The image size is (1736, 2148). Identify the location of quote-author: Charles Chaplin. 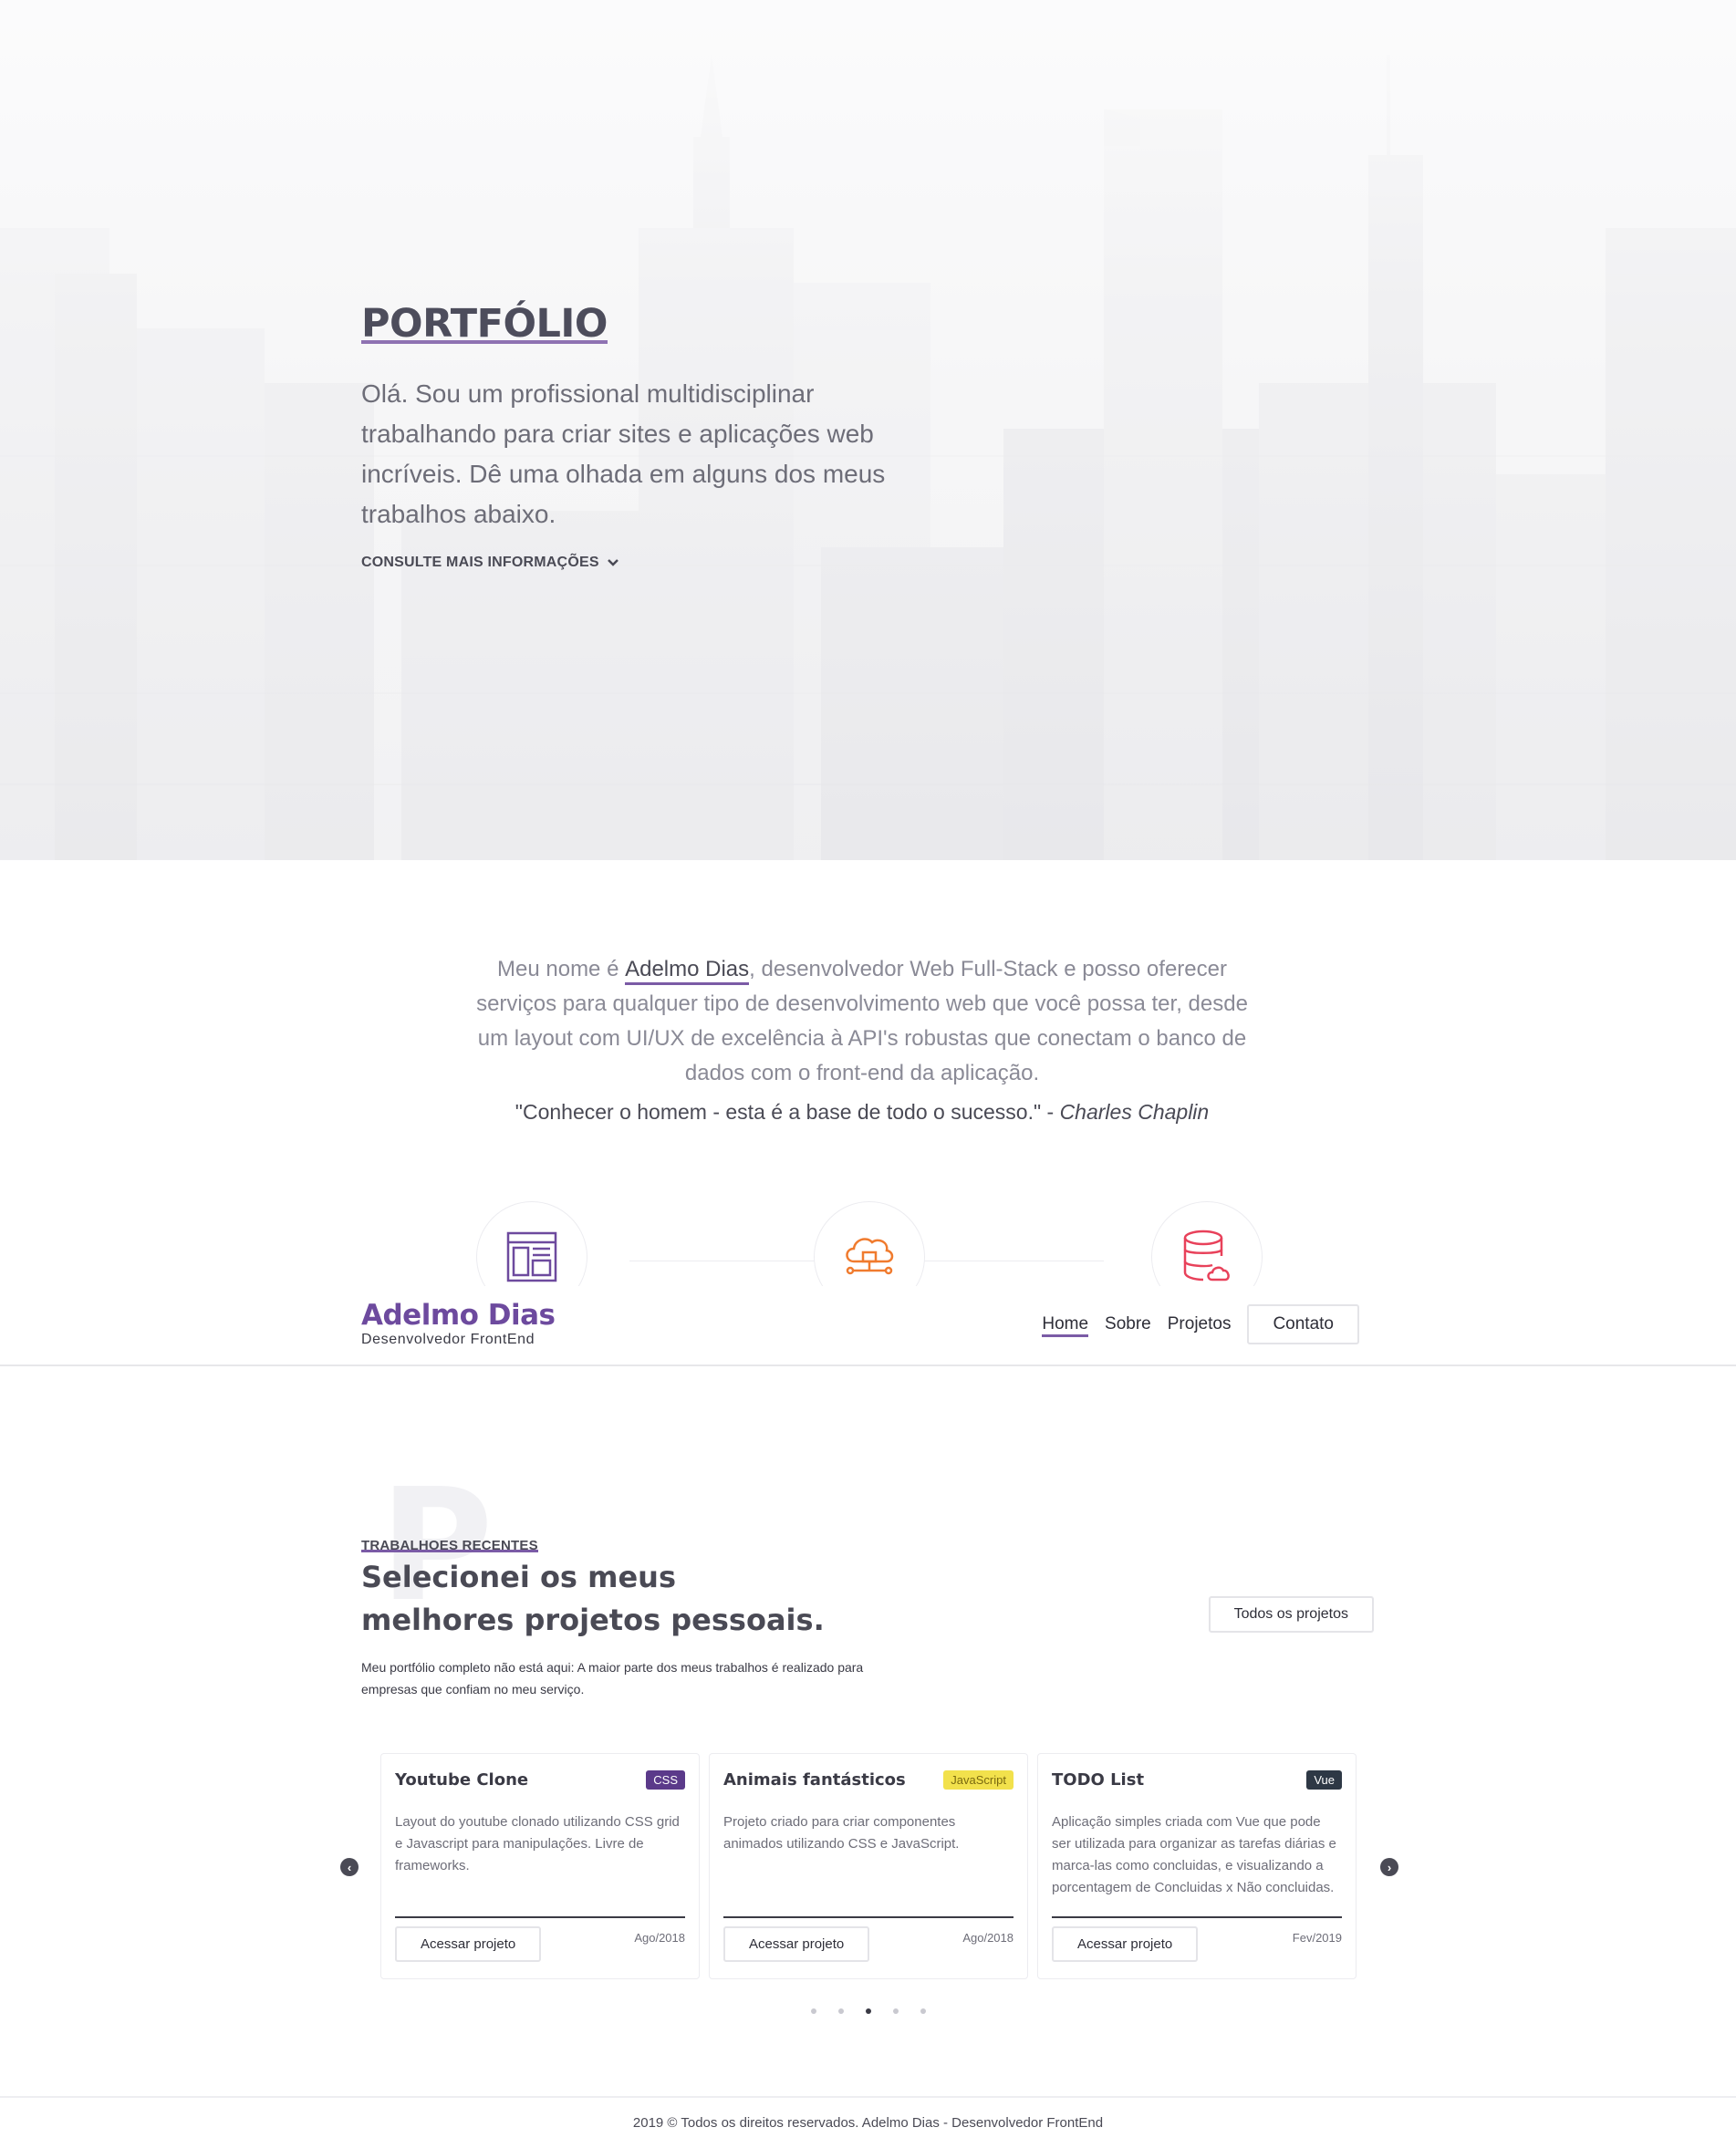
(1134, 1112).